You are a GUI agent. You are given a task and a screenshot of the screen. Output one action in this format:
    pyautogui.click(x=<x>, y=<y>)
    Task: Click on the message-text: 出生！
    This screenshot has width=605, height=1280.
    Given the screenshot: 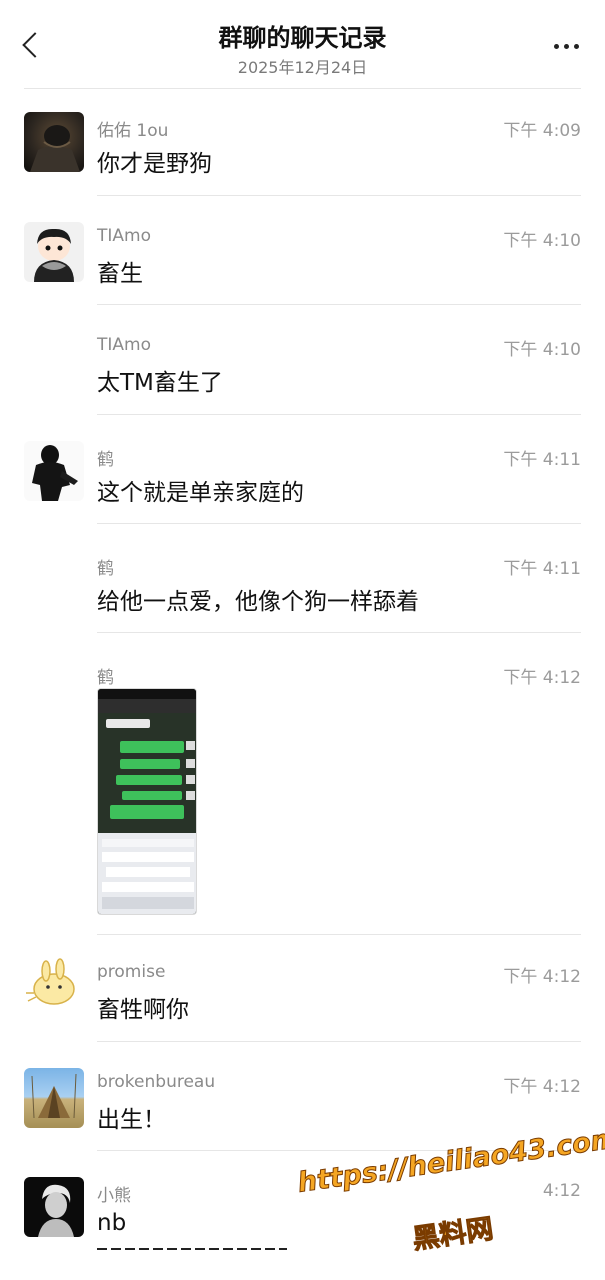 What is the action you would take?
    pyautogui.click(x=131, y=1120)
    